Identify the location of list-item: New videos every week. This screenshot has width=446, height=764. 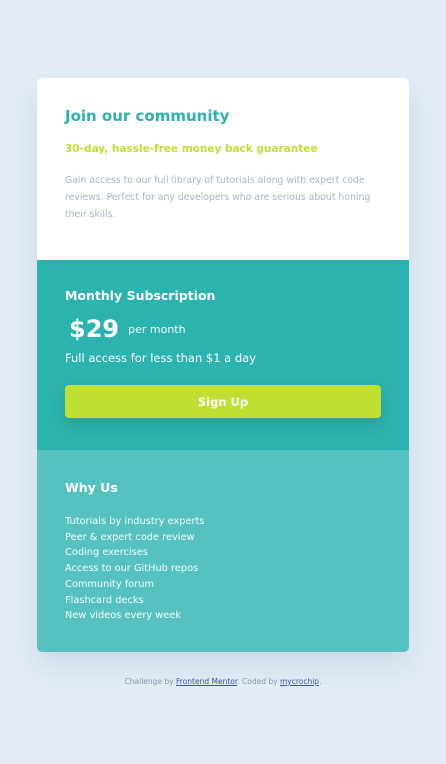
(123, 616).